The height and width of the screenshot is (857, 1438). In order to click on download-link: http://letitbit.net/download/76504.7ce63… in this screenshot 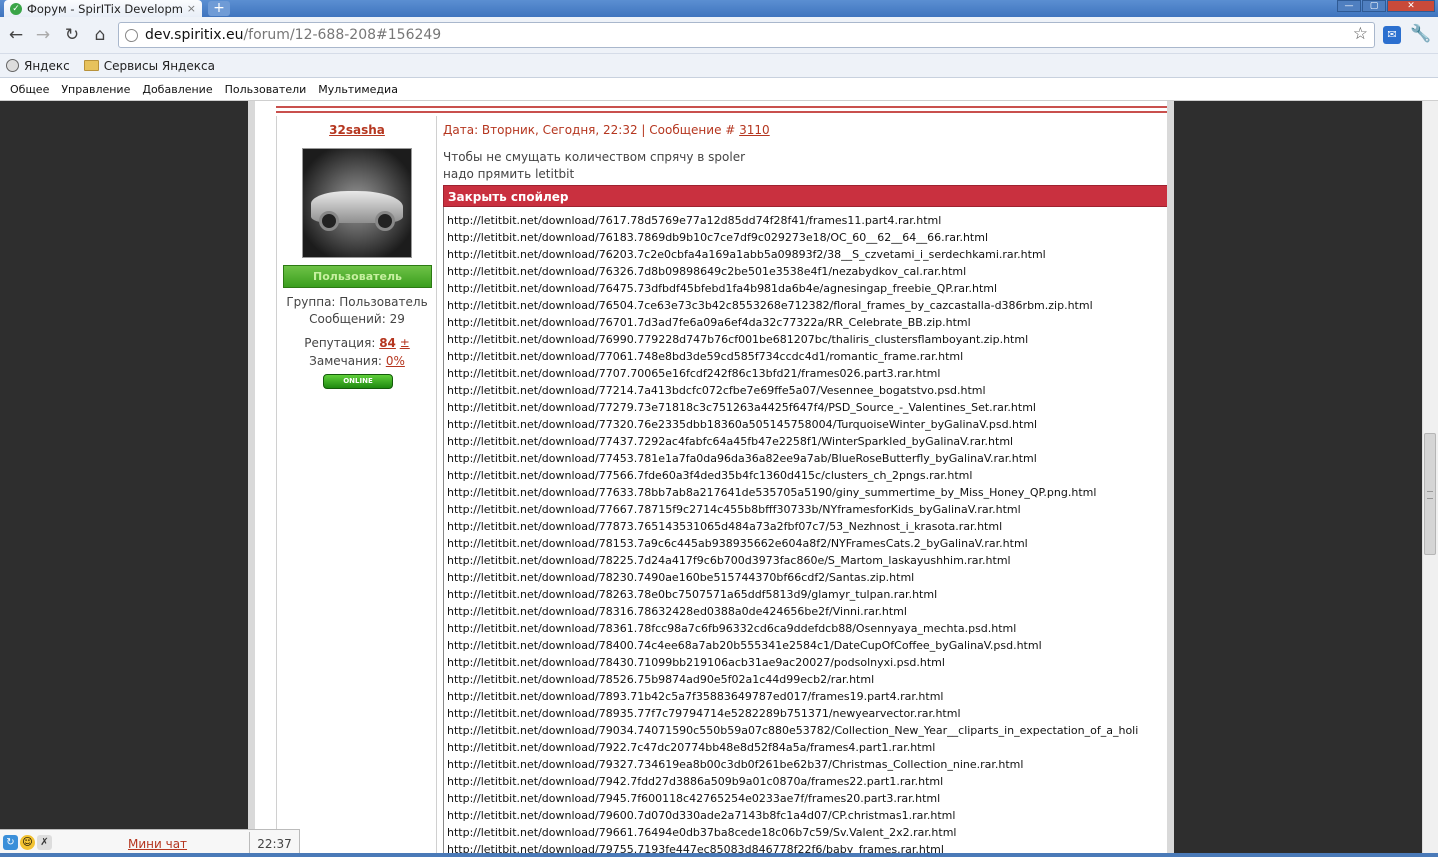, I will do `click(807, 305)`.